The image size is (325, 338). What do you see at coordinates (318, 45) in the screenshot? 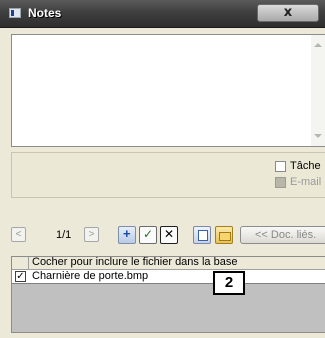
I see `scroll-up-icon` at bounding box center [318, 45].